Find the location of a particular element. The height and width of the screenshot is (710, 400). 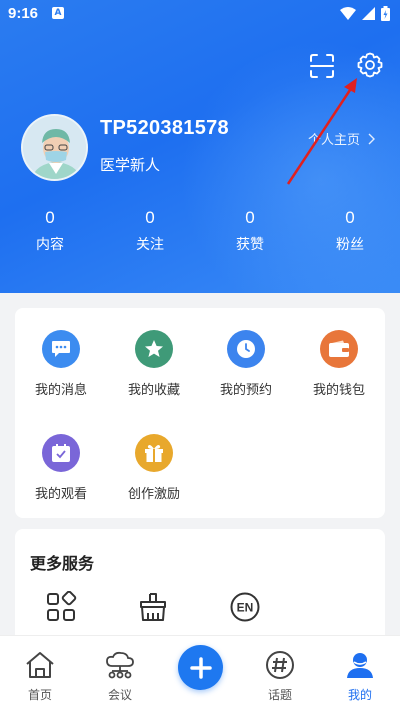

gear-icon is located at coordinates (370, 65).